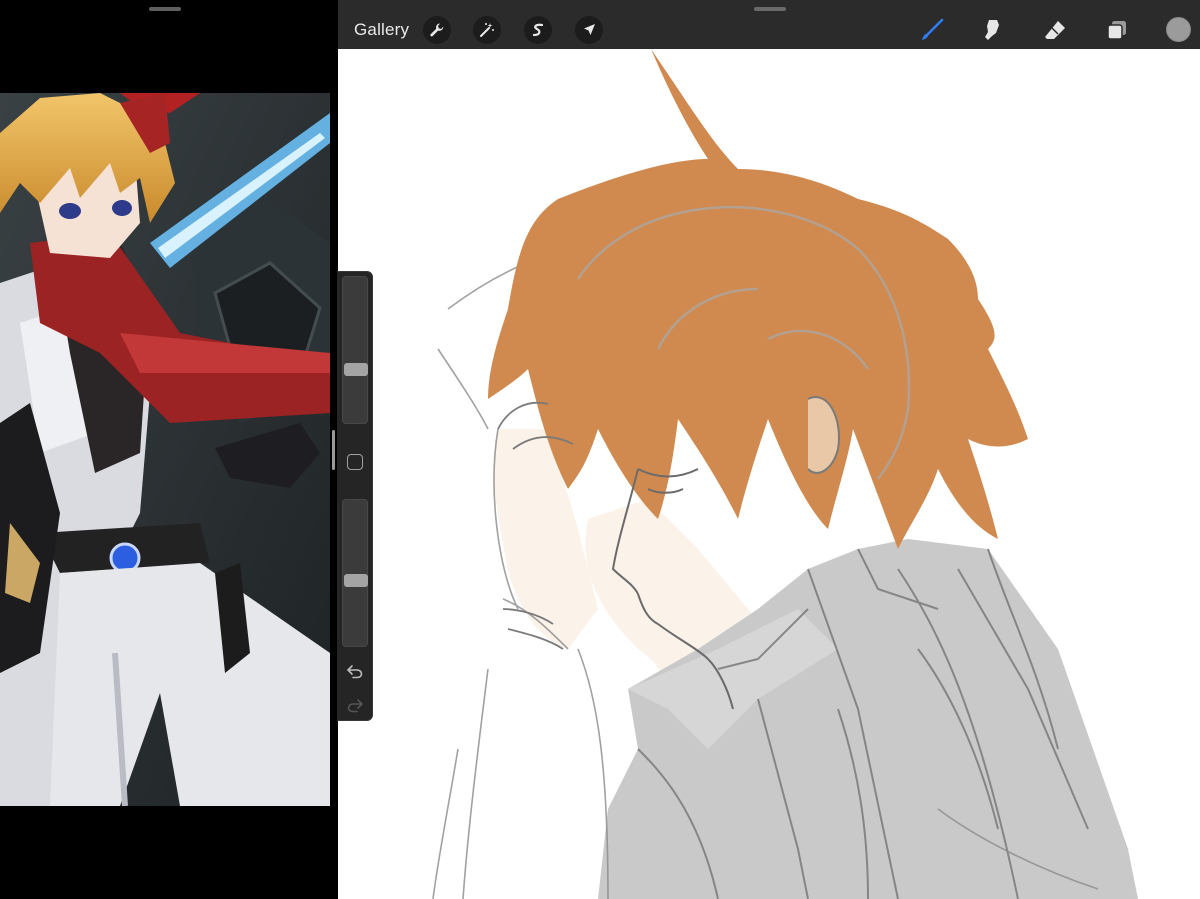  I want to click on transform-arrow-icon, so click(589, 29).